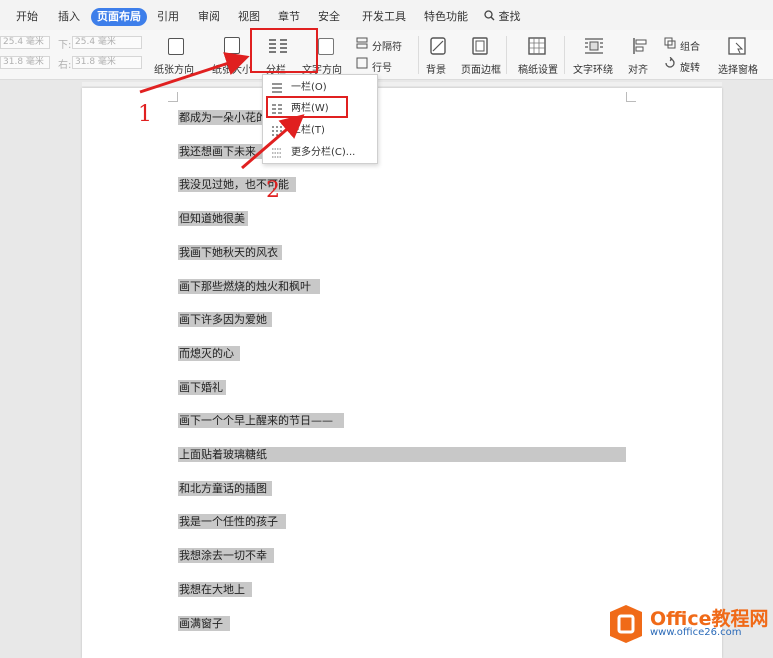 Image resolution: width=773 pixels, height=658 pixels. Describe the element at coordinates (273, 142) in the screenshot. I see `arrow-step2-icon` at that location.